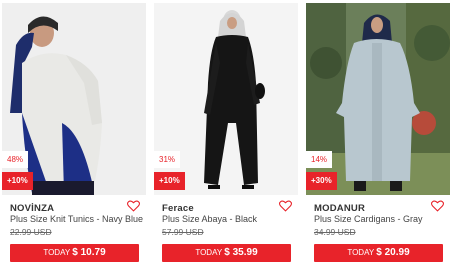 The height and width of the screenshot is (276, 452). I want to click on product-name: Plus Size Cardigans - Gray, so click(368, 219).